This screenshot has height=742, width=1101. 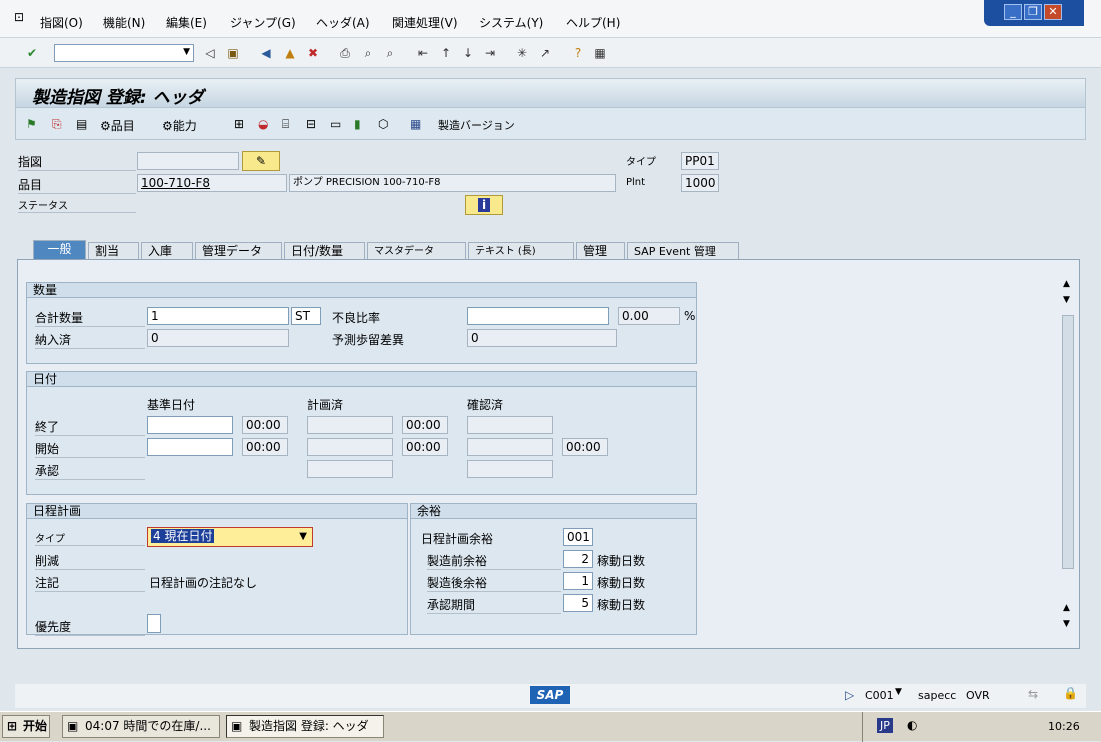 What do you see at coordinates (124, 53) in the screenshot?
I see `command-field: ▼` at bounding box center [124, 53].